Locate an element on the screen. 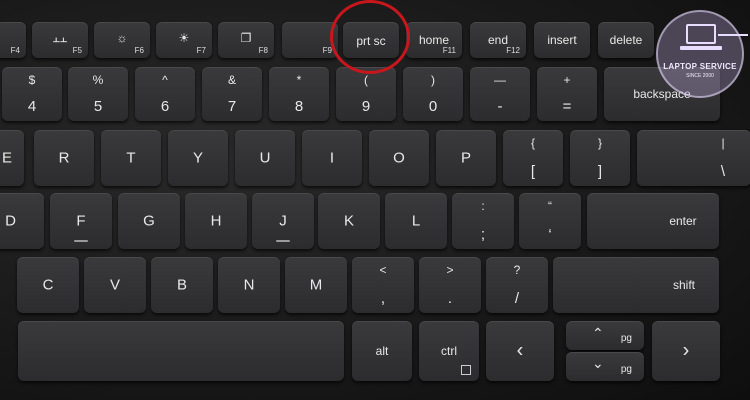 Image resolution: width=750 pixels, height=400 pixels. key-shift-symbol: + is located at coordinates (567, 80).